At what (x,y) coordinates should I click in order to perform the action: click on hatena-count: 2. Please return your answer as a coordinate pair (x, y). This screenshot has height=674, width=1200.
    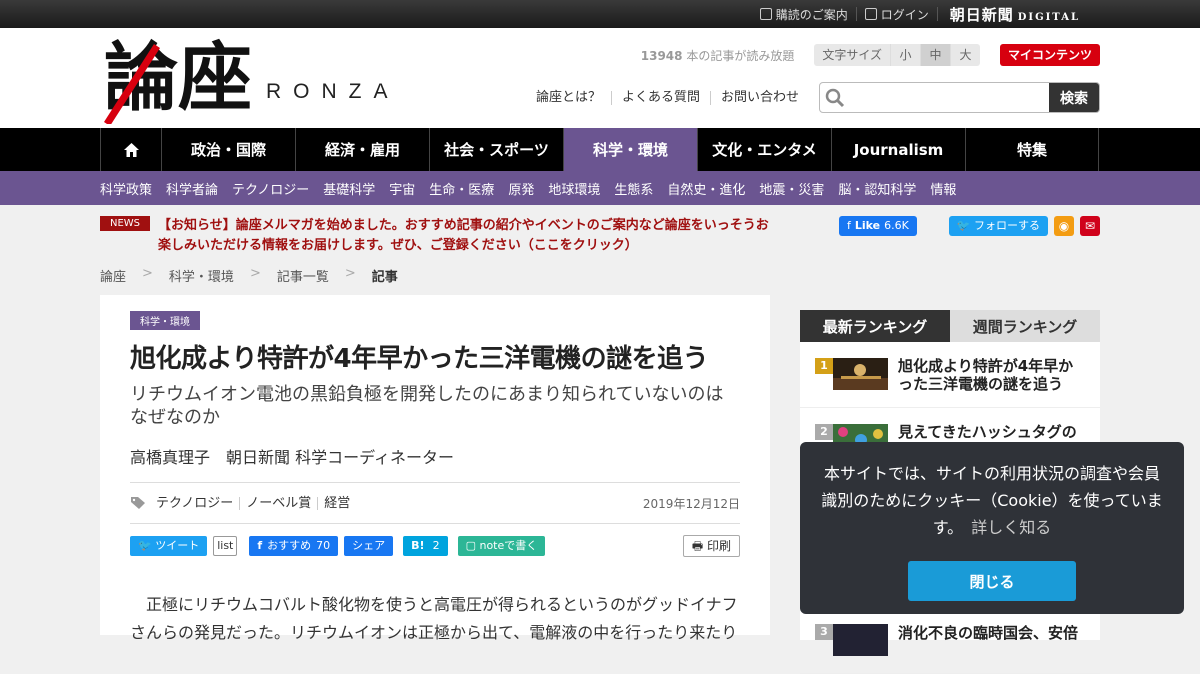
    Looking at the image, I should click on (436, 545).